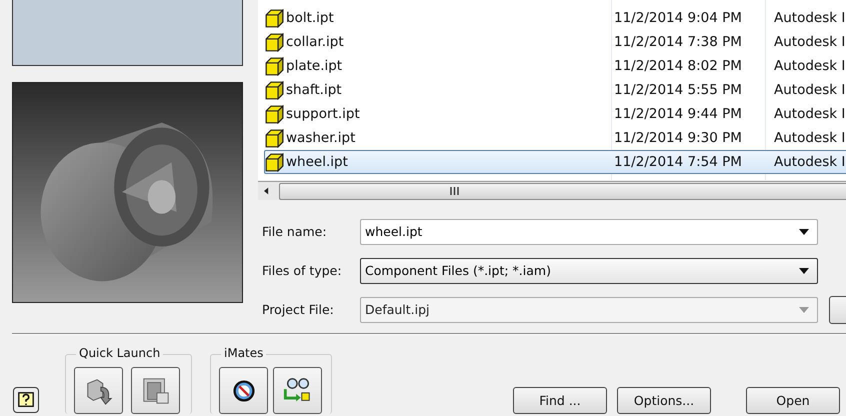 The height and width of the screenshot is (416, 846). I want to click on grip-icon, so click(454, 191).